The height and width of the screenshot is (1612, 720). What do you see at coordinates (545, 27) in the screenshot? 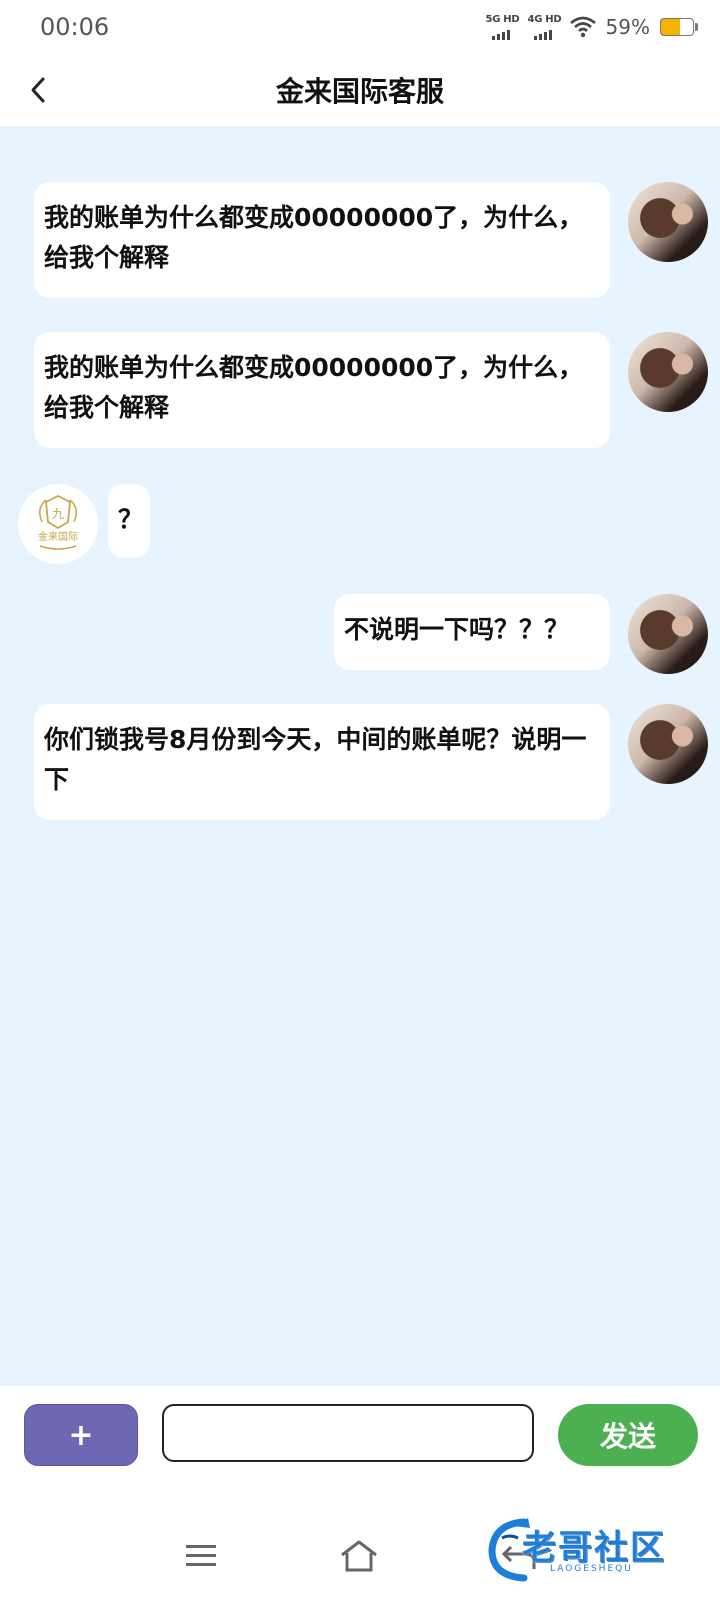
I see `signal-4g-icon: 4G HD` at bounding box center [545, 27].